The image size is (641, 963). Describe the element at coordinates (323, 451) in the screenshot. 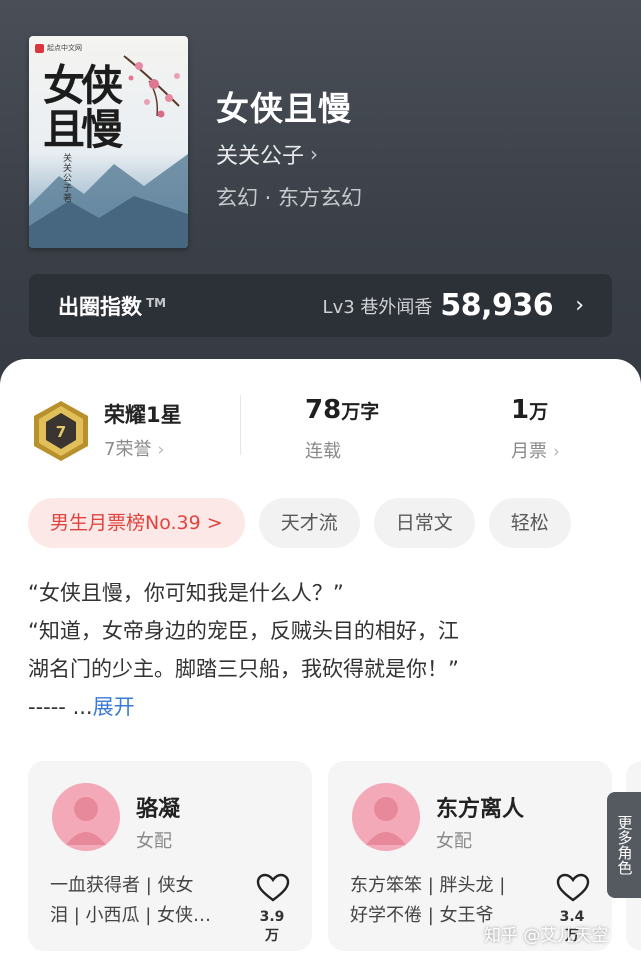

I see `serial-status: 连载` at that location.